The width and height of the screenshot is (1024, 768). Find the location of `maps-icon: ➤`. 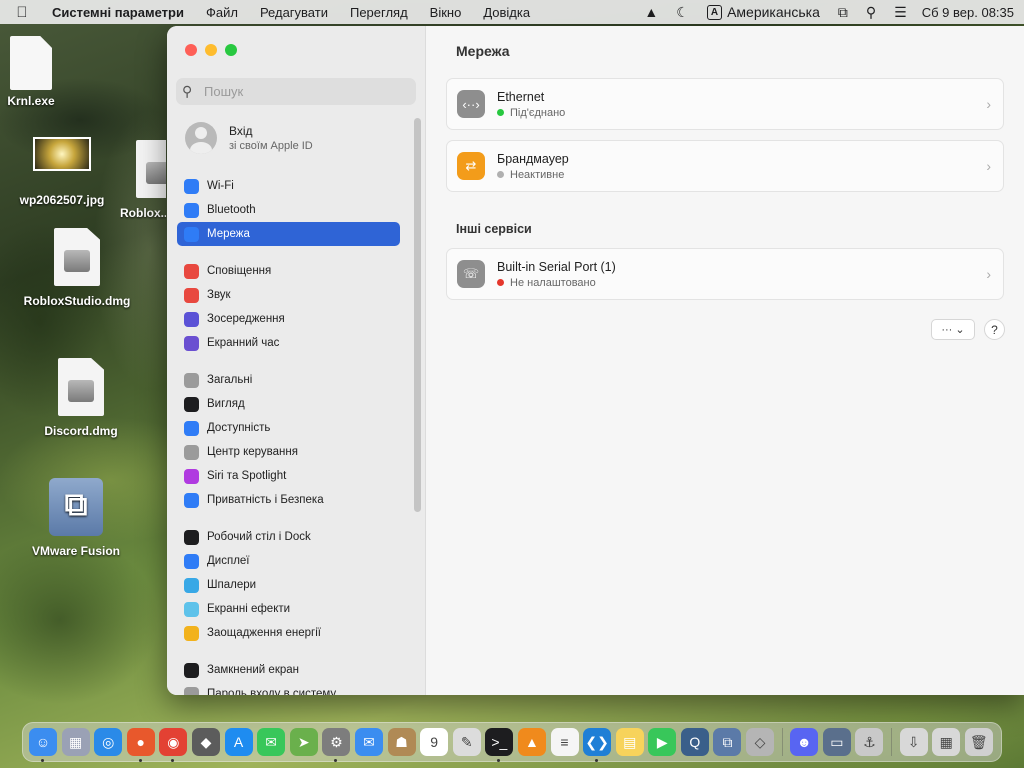

maps-icon: ➤ is located at coordinates (303, 742).